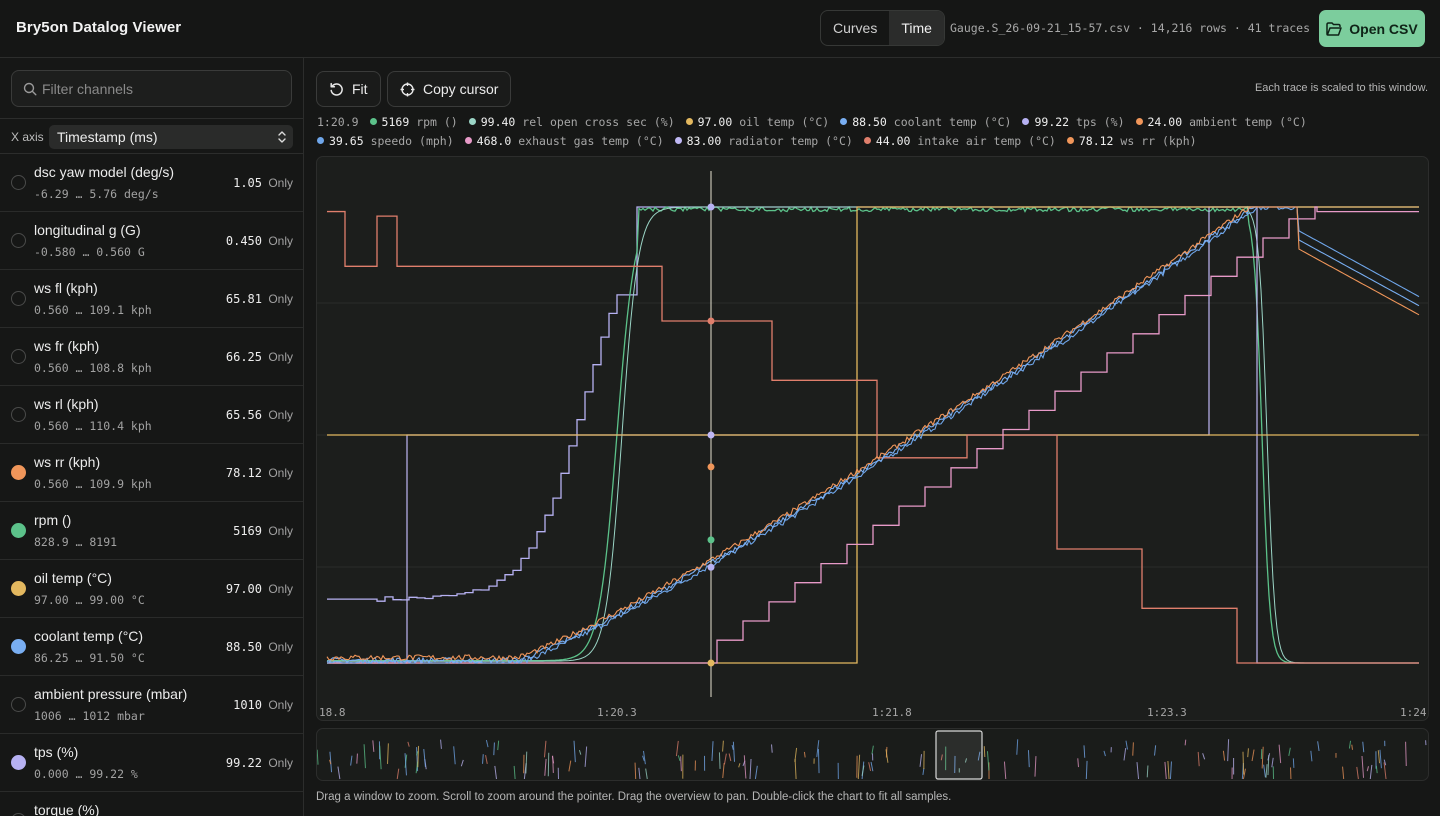 This screenshot has height=816, width=1440. Describe the element at coordinates (93, 426) in the screenshot. I see `channel-range: 0.560 … 110.4 kph` at that location.